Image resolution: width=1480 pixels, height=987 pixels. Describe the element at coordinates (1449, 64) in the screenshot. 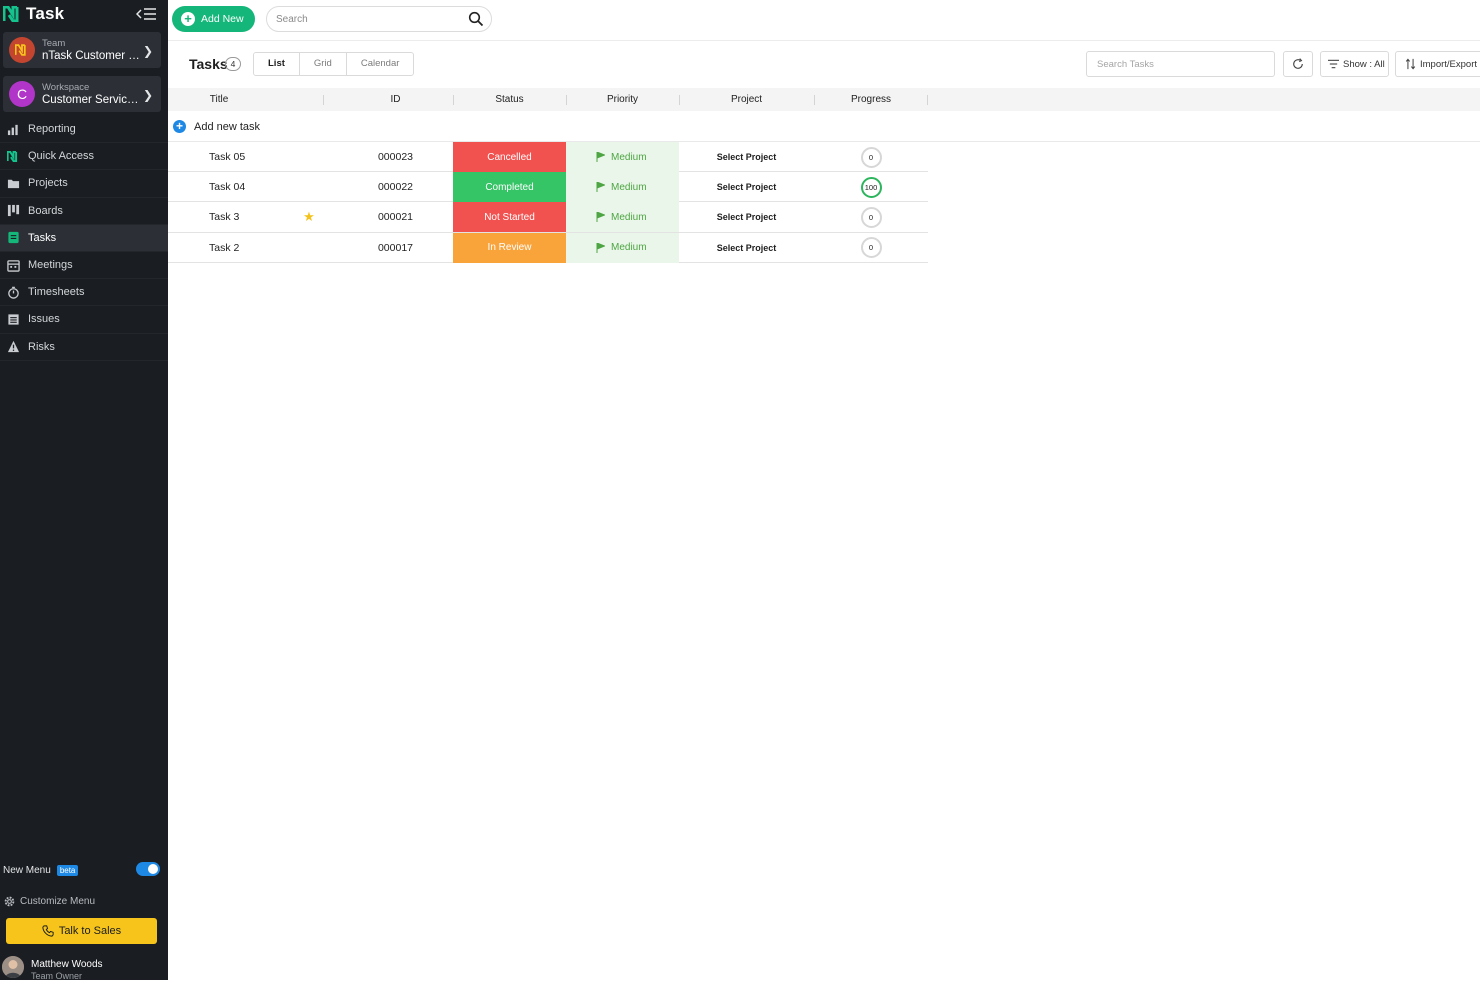

I see `import-export-label: Import/Export` at that location.